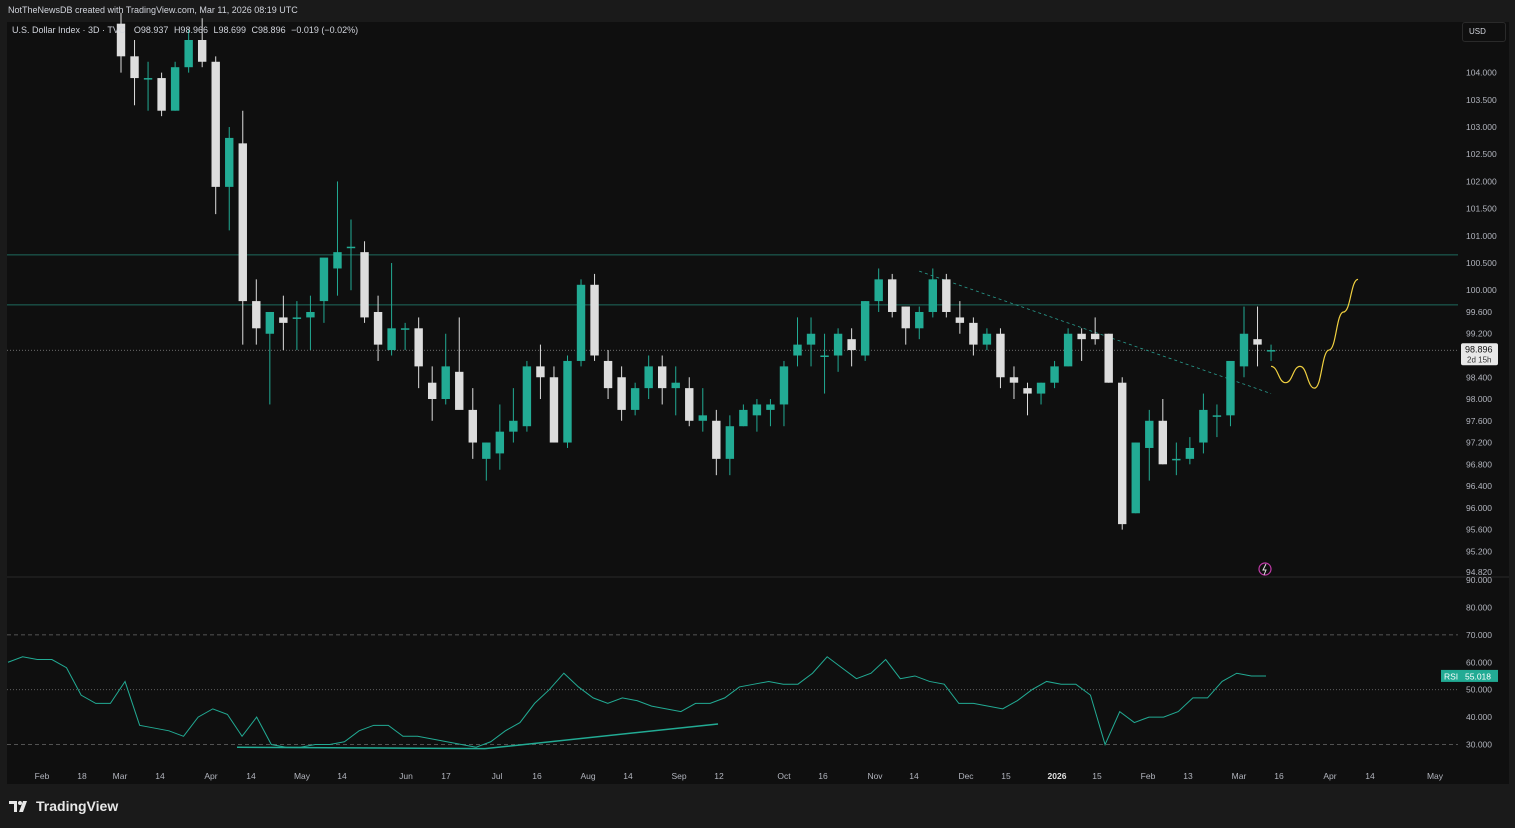 Image resolution: width=1515 pixels, height=828 pixels. What do you see at coordinates (587, 776) in the screenshot?
I see `time-axis-label: Aug` at bounding box center [587, 776].